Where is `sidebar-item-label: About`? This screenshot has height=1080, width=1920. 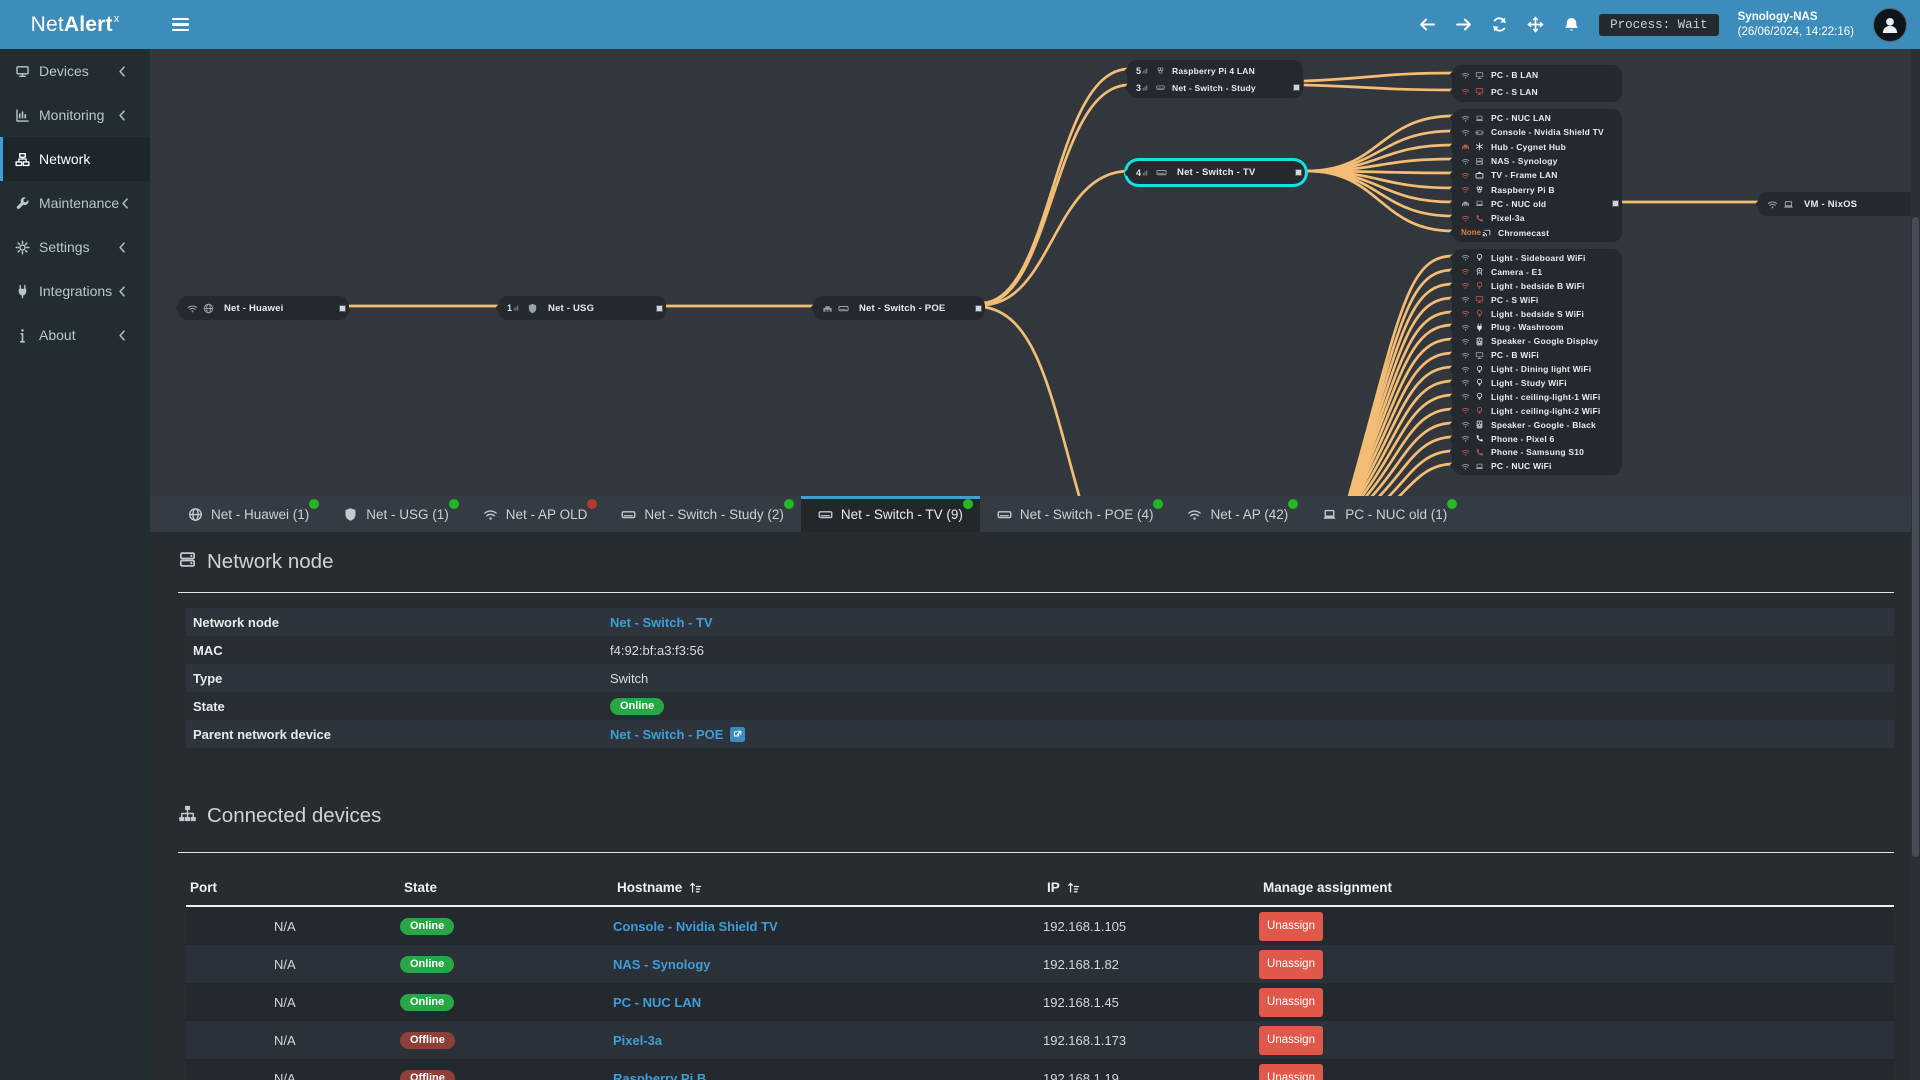
sidebar-item-label: About is located at coordinates (57, 335).